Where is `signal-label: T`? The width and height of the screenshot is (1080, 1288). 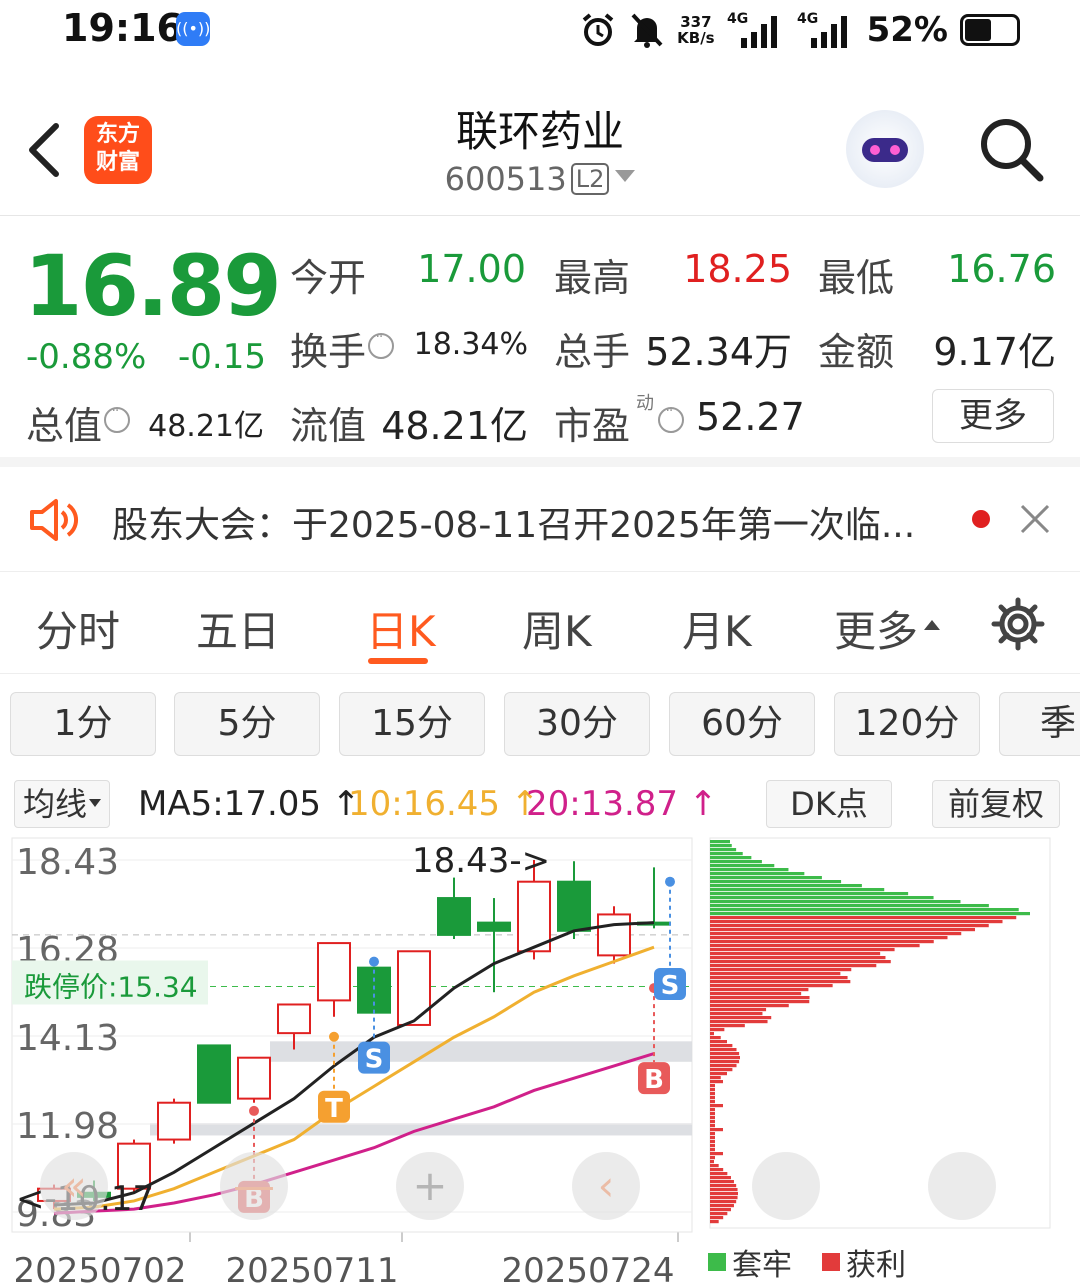 signal-label: T is located at coordinates (334, 1109).